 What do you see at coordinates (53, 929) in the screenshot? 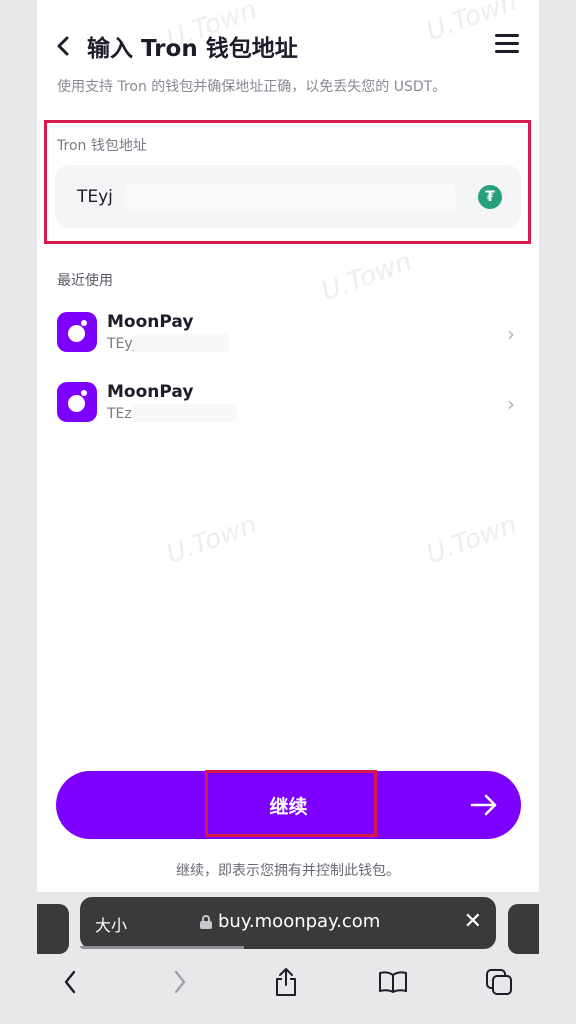
I see `previous-tab-preview` at bounding box center [53, 929].